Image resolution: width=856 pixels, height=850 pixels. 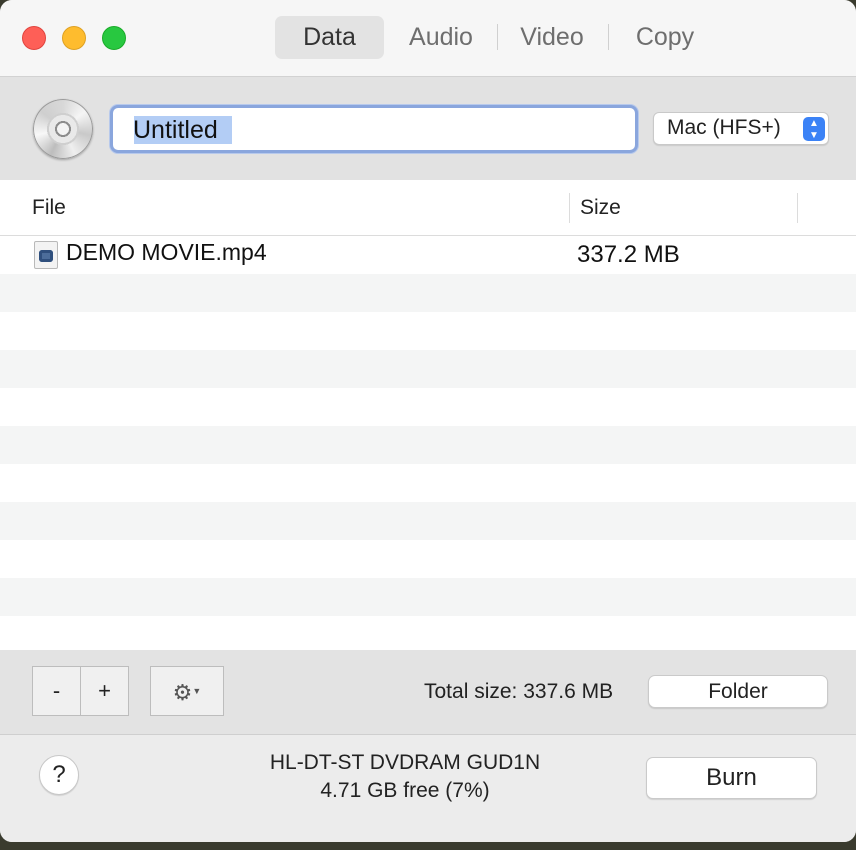 I want to click on disc-name-field, so click(x=374, y=129).